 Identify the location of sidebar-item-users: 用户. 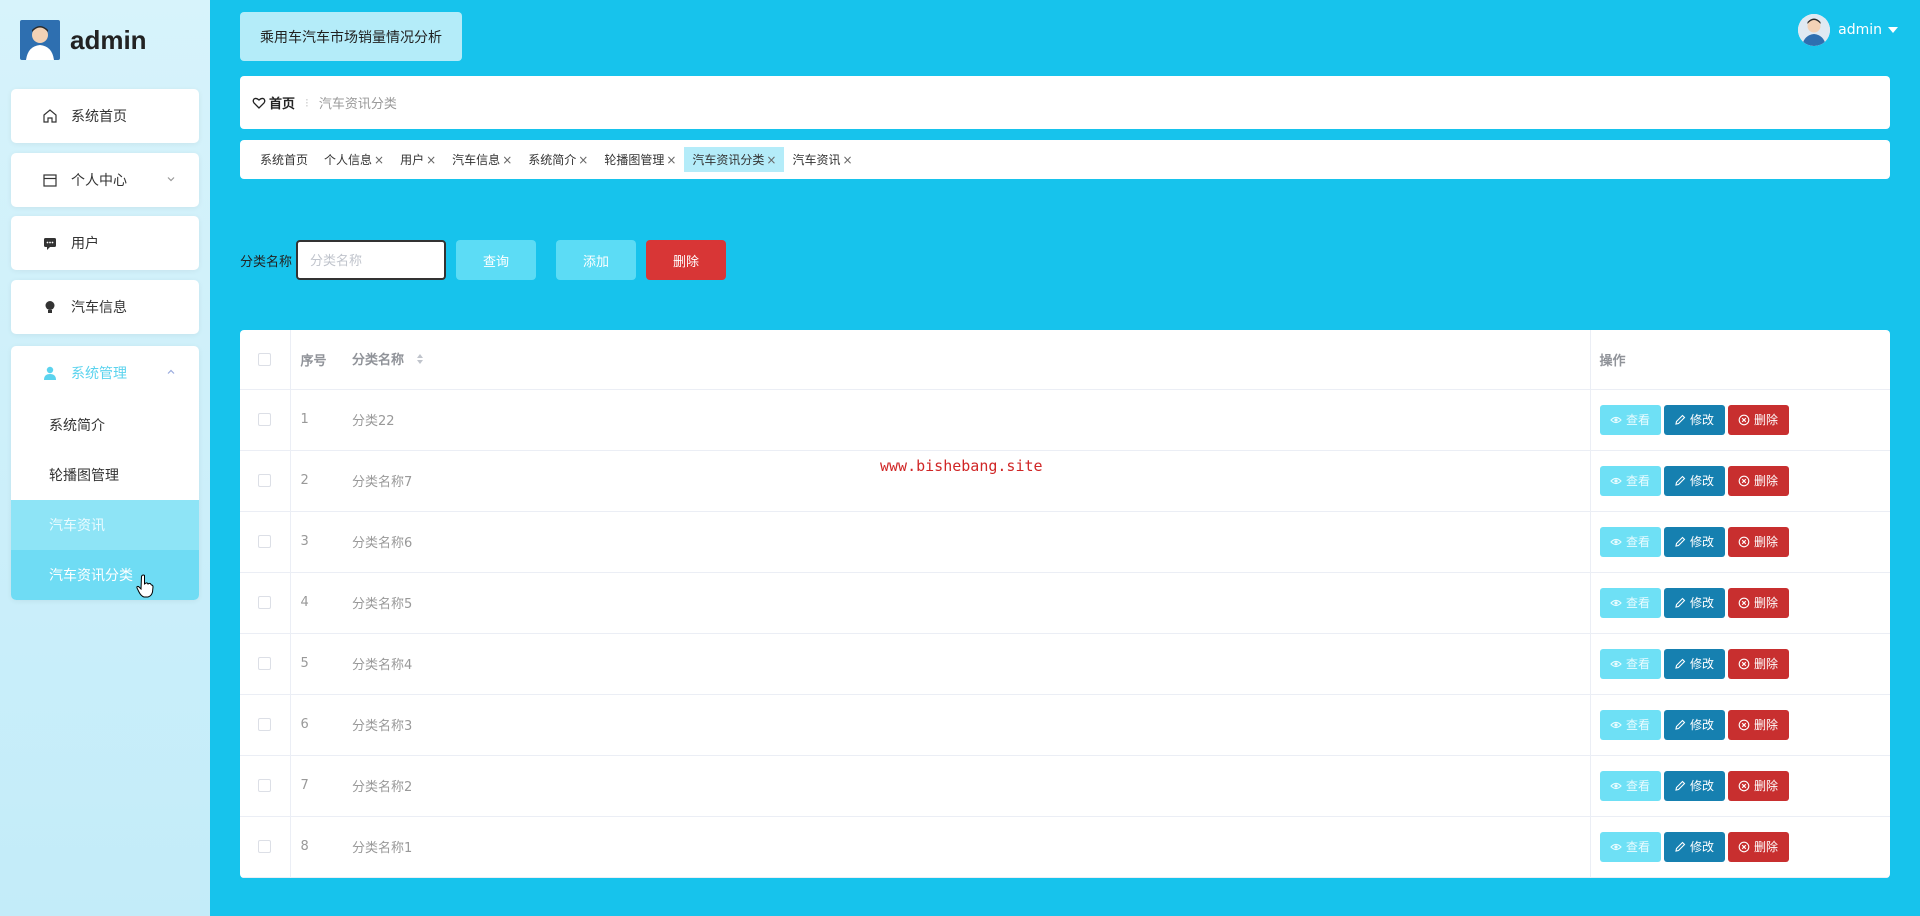
(105, 243).